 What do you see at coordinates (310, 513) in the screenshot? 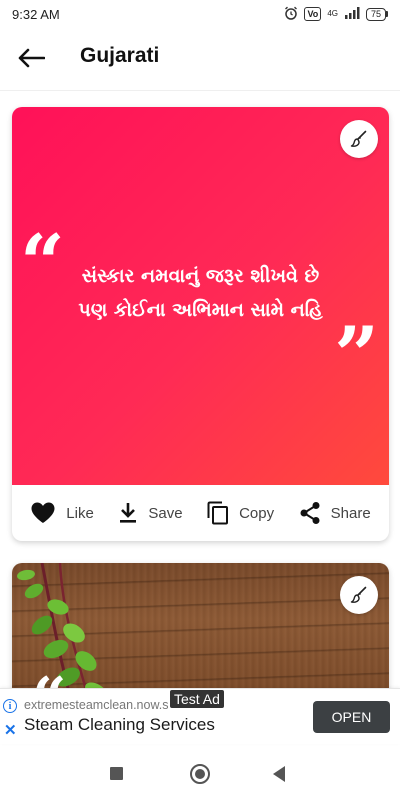
I see `share-icon` at bounding box center [310, 513].